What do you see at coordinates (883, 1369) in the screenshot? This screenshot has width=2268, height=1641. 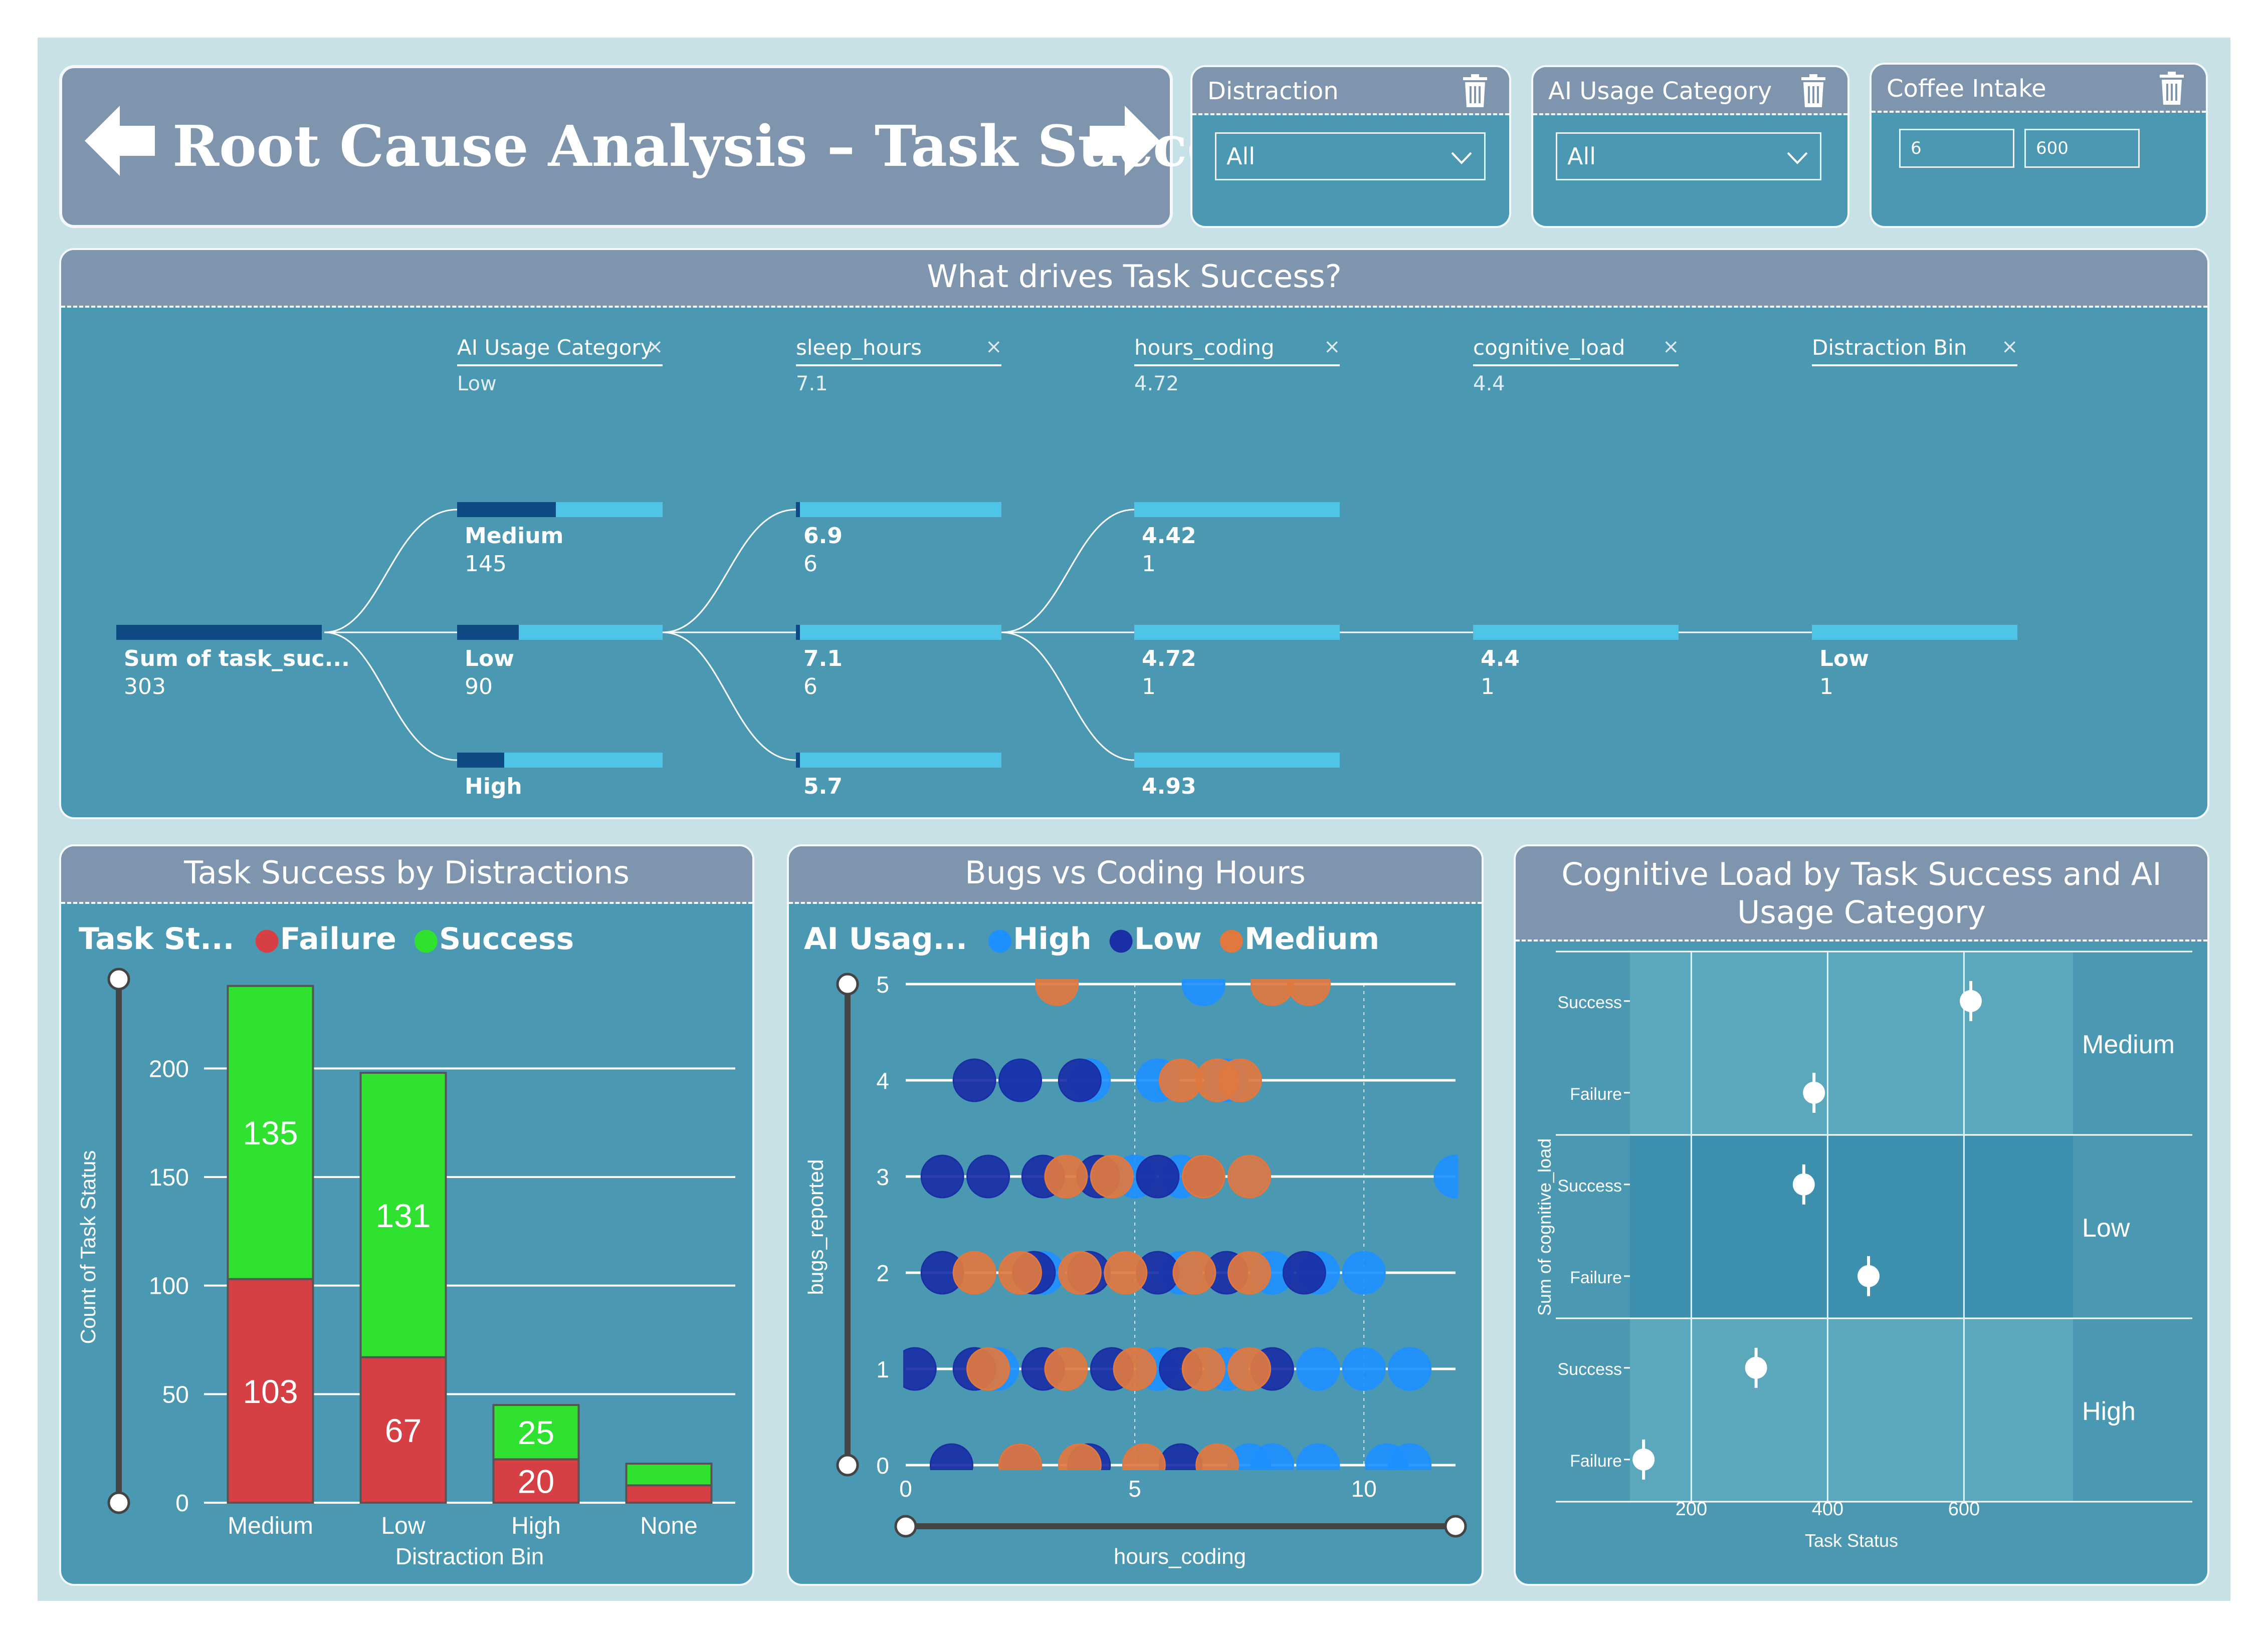 I see `y-tick-label: 1` at bounding box center [883, 1369].